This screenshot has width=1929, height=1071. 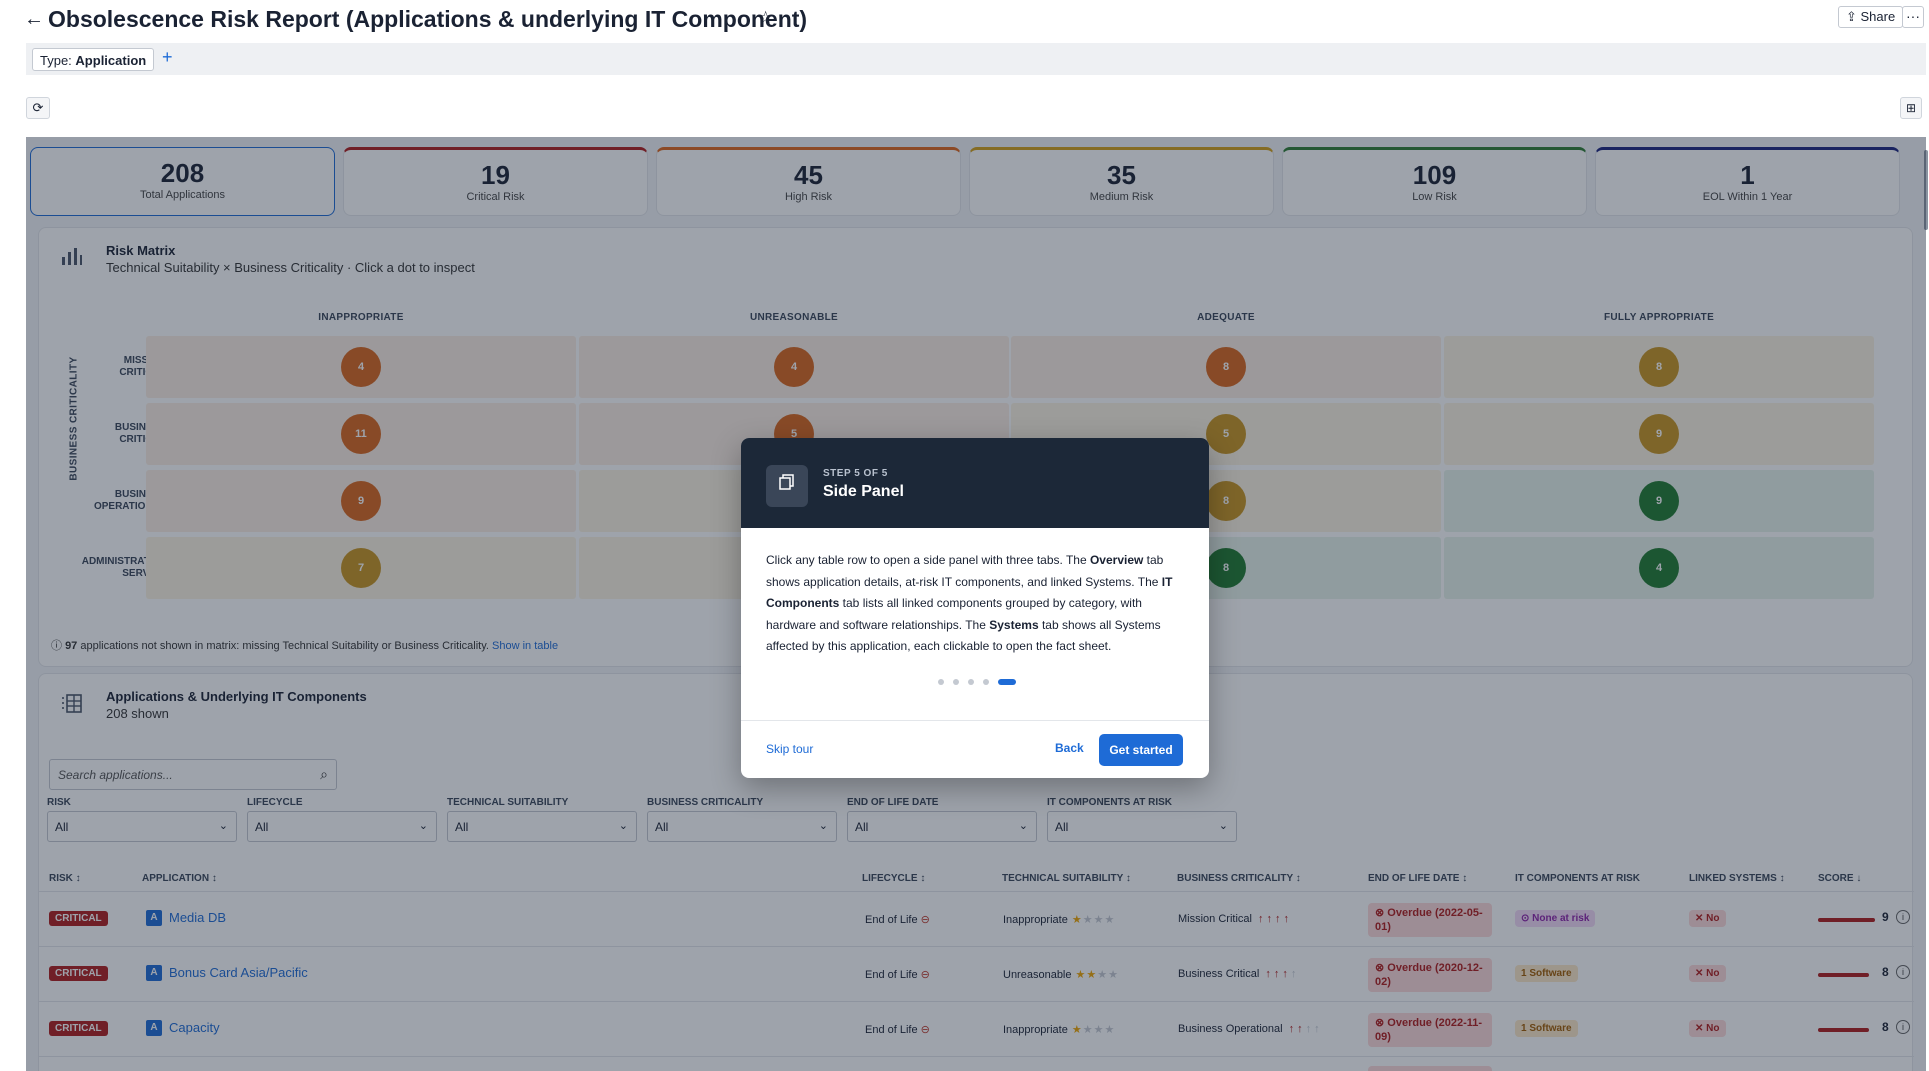 What do you see at coordinates (1853, 16) in the screenshot?
I see `share-icon: ⇪` at bounding box center [1853, 16].